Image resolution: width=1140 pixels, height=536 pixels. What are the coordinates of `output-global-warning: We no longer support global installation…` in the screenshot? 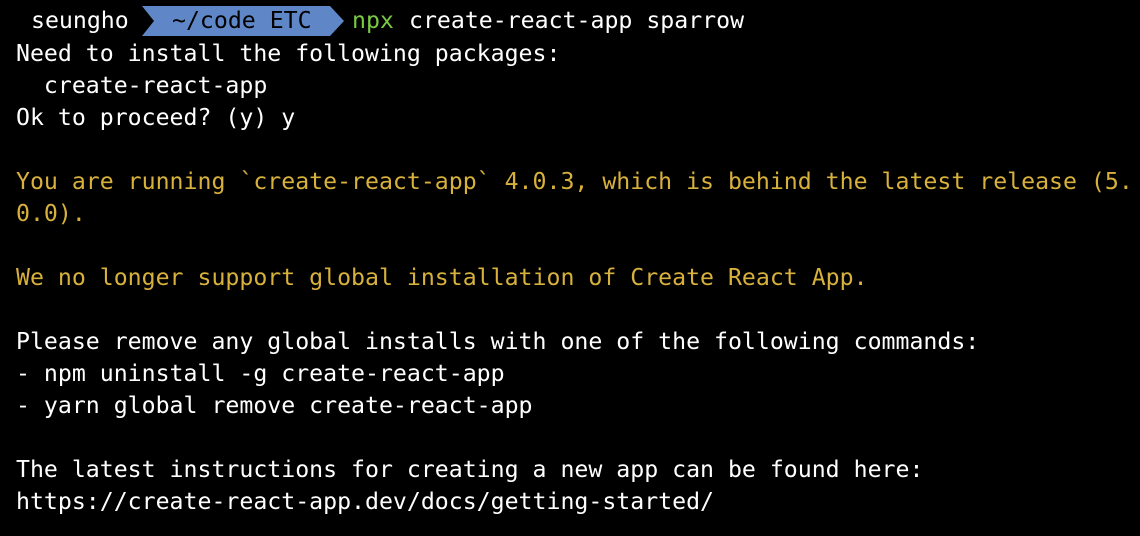 It's located at (442, 277).